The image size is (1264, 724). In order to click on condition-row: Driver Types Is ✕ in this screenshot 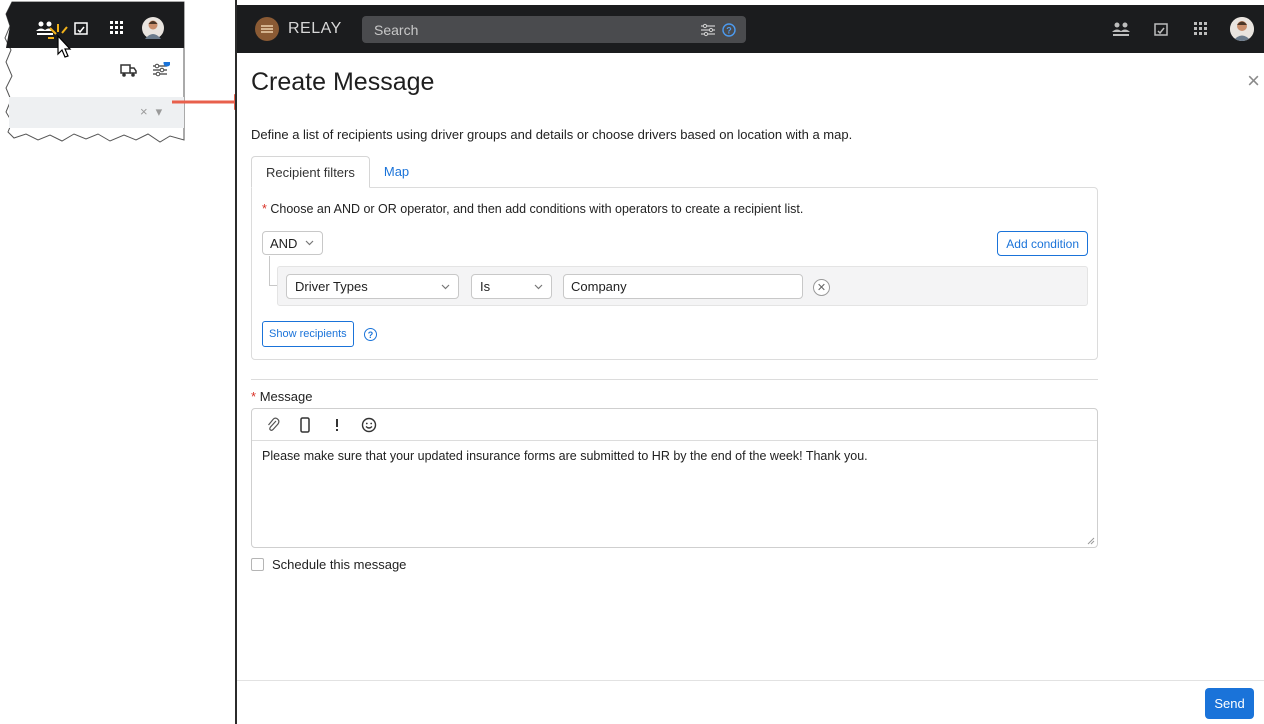, I will do `click(682, 286)`.